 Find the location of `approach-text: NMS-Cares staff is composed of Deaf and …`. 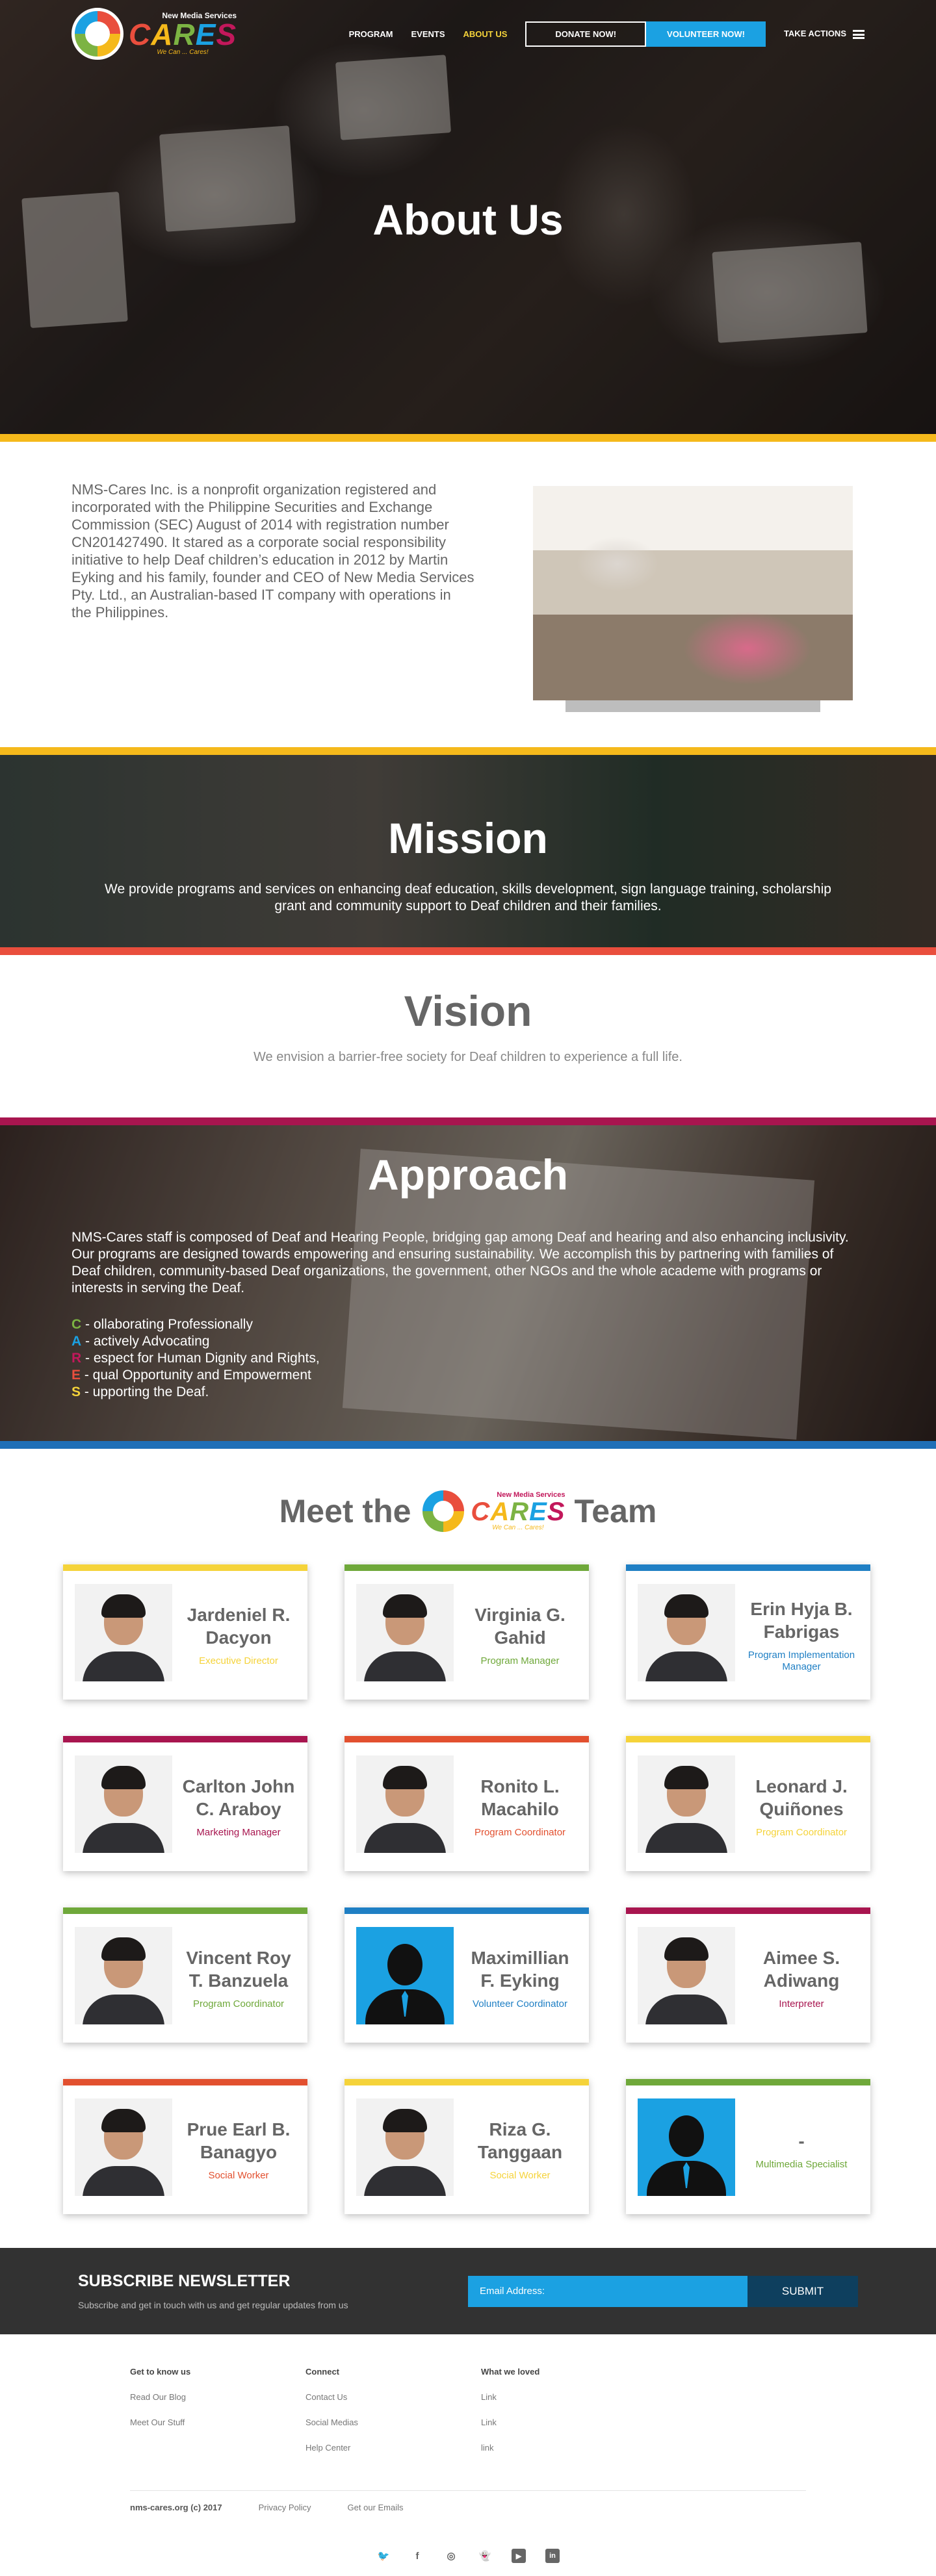

approach-text: NMS-Cares staff is composed of Deaf and … is located at coordinates (460, 1262).